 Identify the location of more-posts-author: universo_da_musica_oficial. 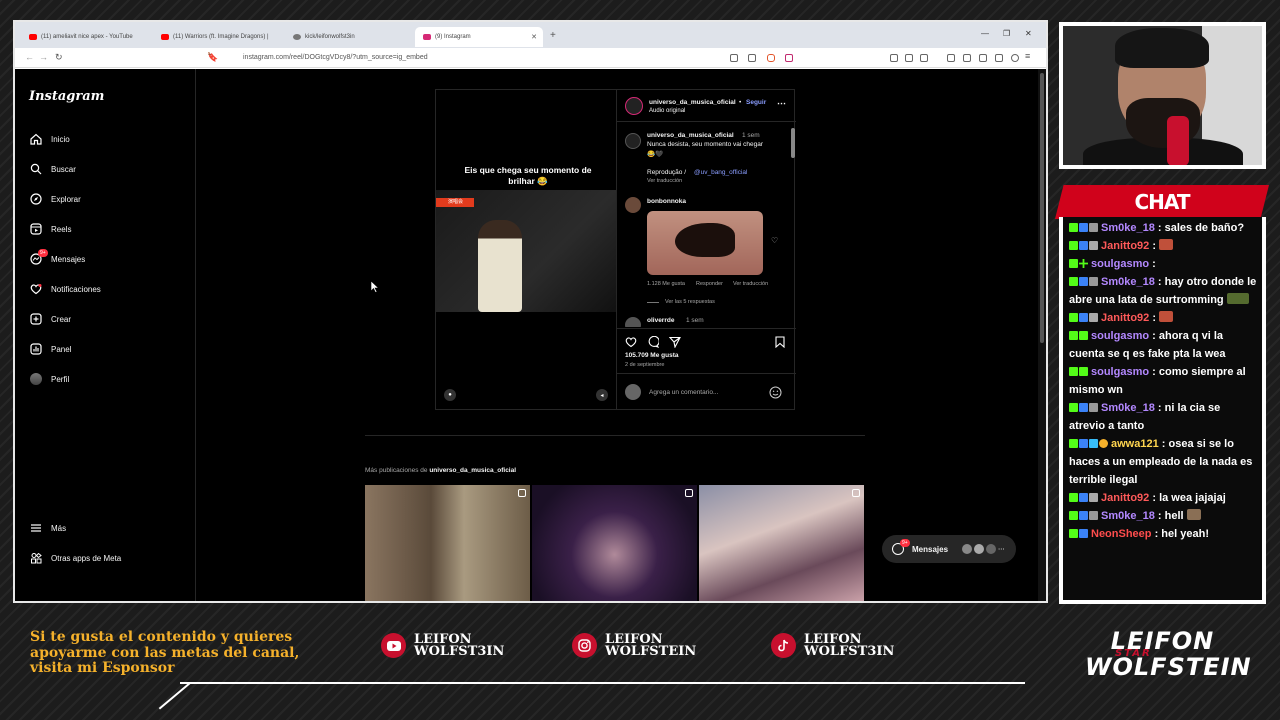
(472, 470).